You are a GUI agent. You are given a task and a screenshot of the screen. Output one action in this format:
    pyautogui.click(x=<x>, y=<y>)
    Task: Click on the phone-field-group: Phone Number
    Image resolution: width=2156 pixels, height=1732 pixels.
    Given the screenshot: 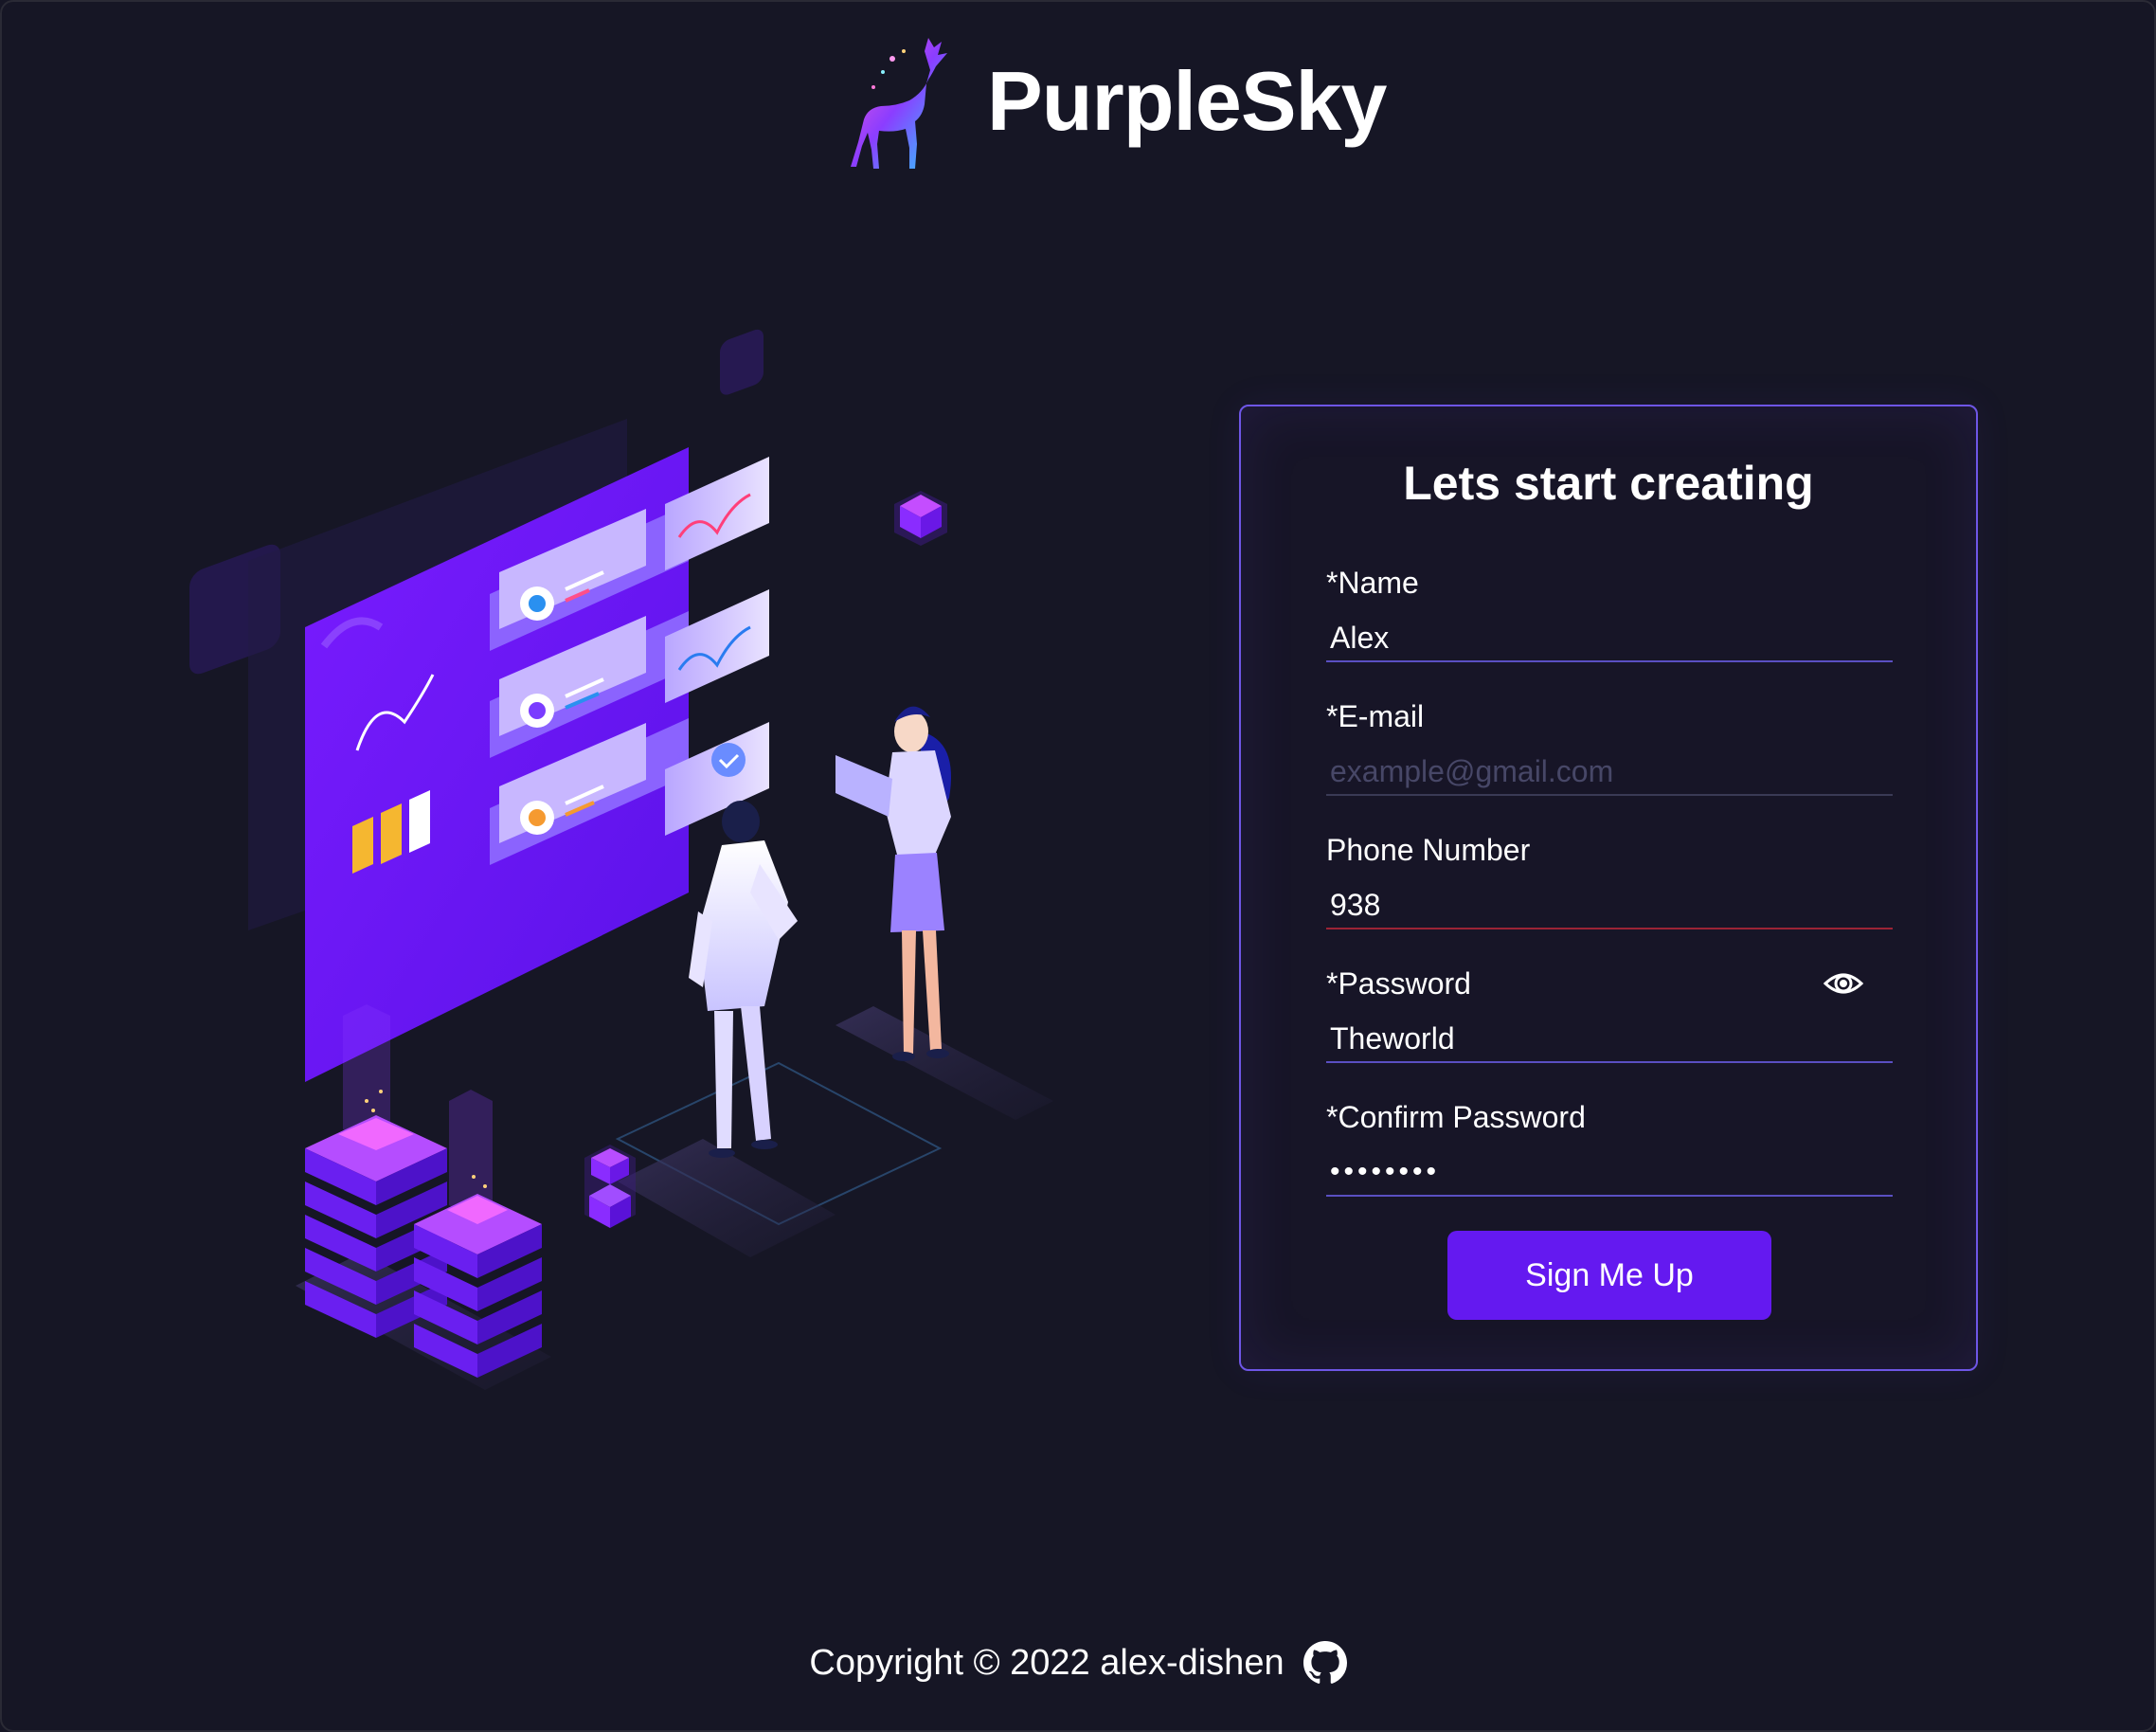 What is the action you would take?
    pyautogui.click(x=1610, y=880)
    